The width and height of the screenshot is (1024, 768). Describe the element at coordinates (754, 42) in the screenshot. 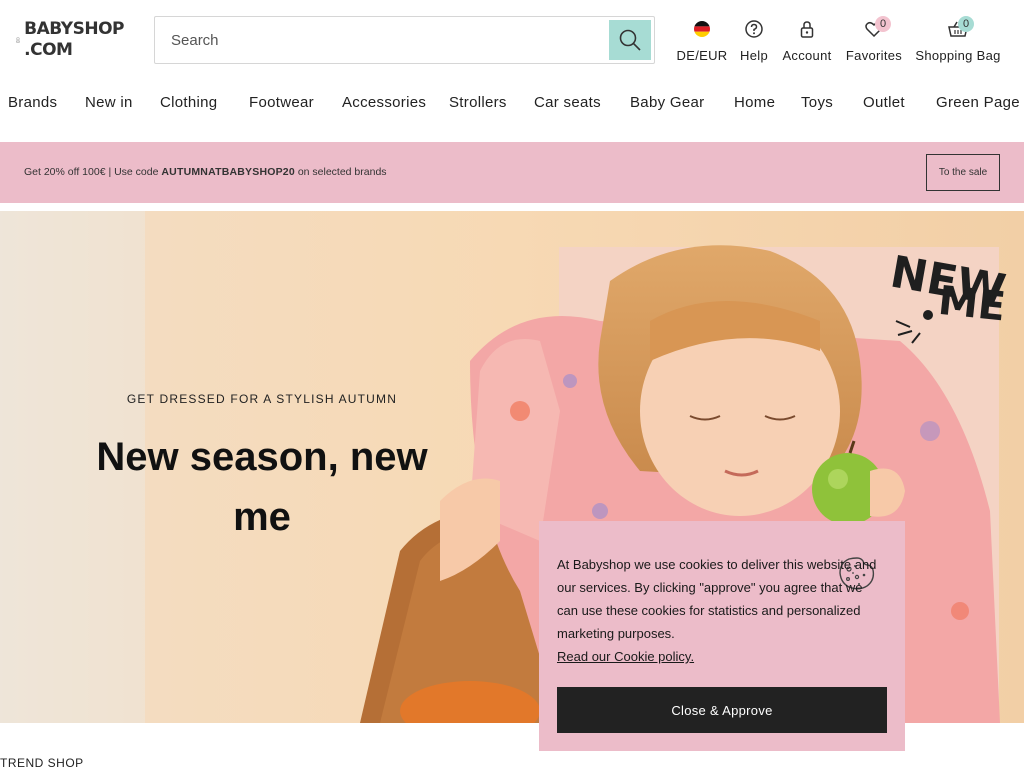

I see `help-link: Help` at that location.